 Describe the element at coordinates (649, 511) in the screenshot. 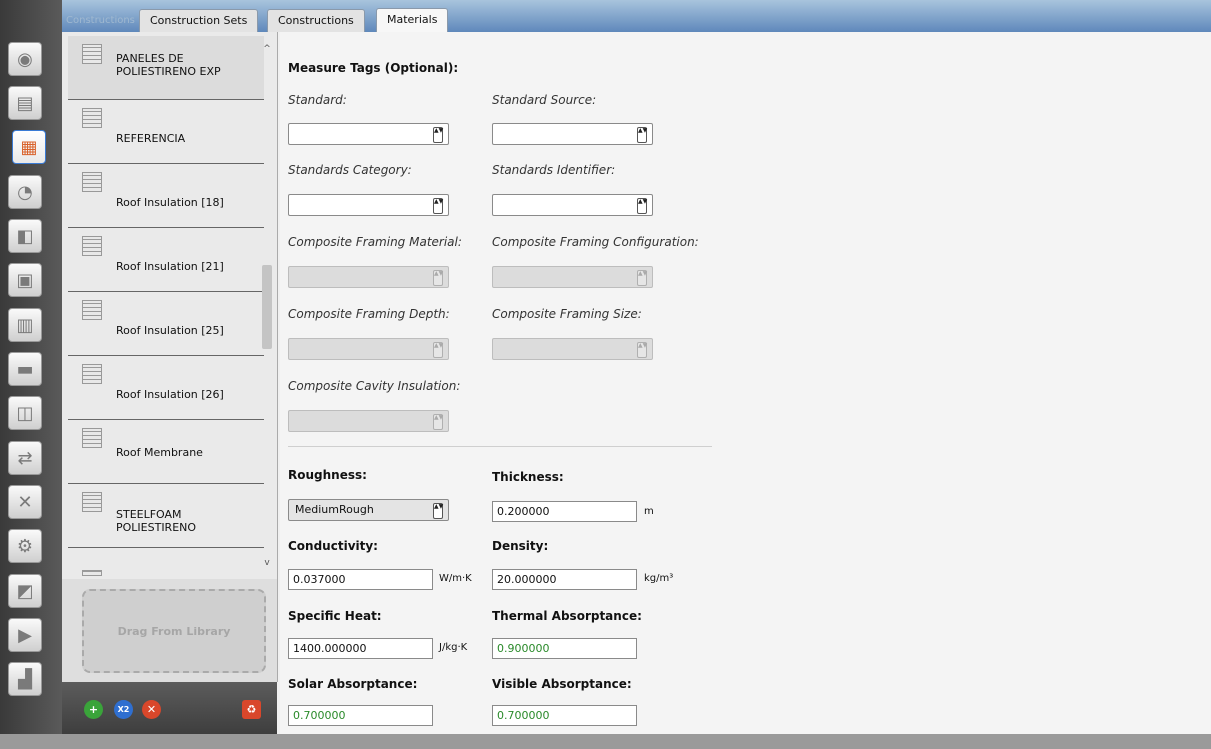

I see `thickness-unit: m` at that location.